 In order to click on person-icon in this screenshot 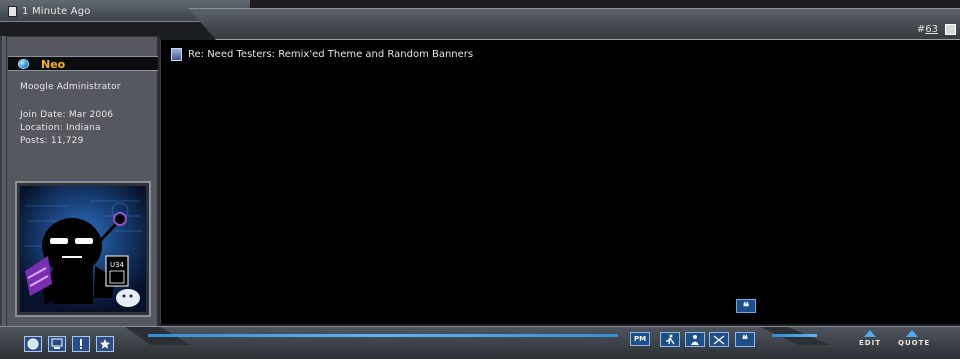, I will do `click(695, 339)`.